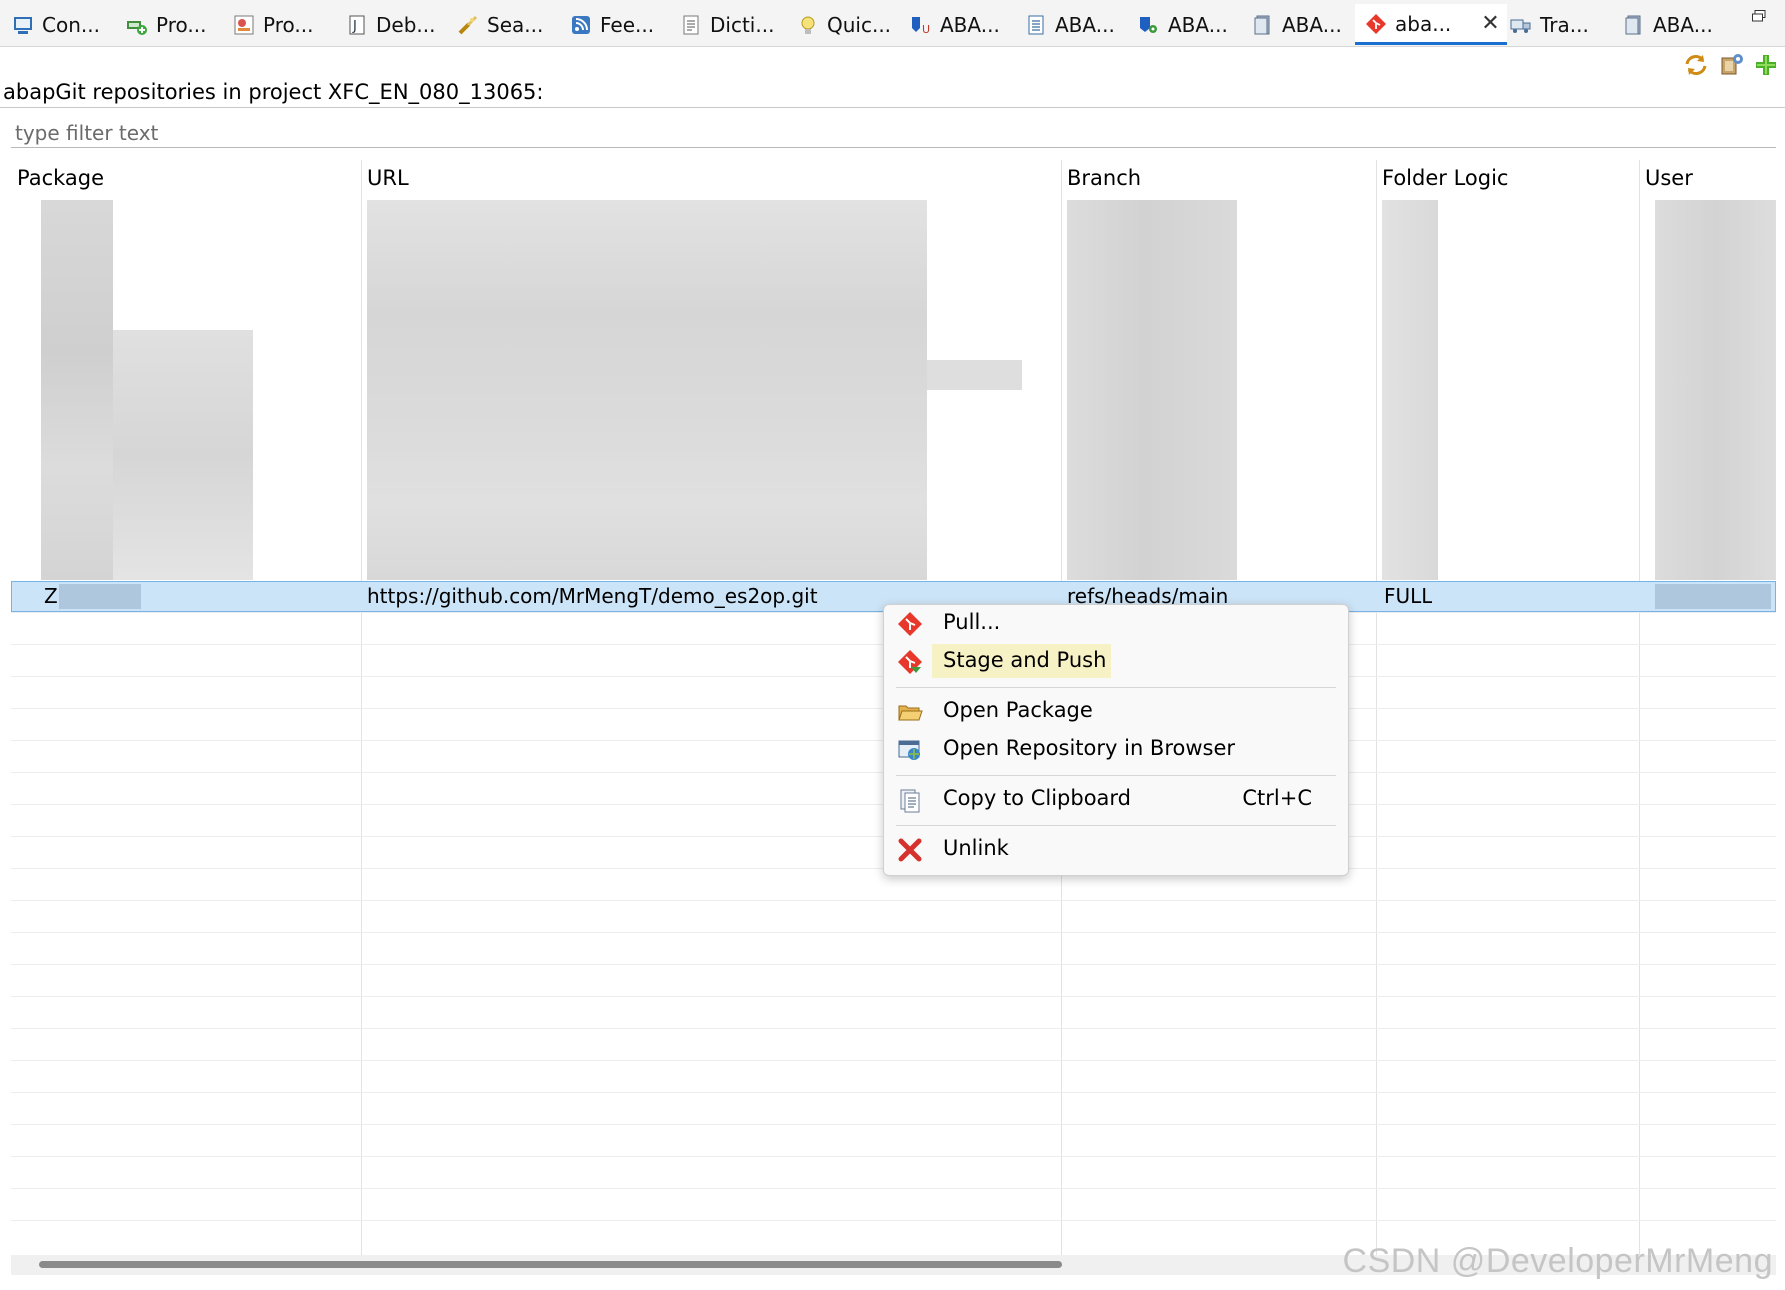 The image size is (1785, 1290). I want to click on transport-icon, so click(1520, 26).